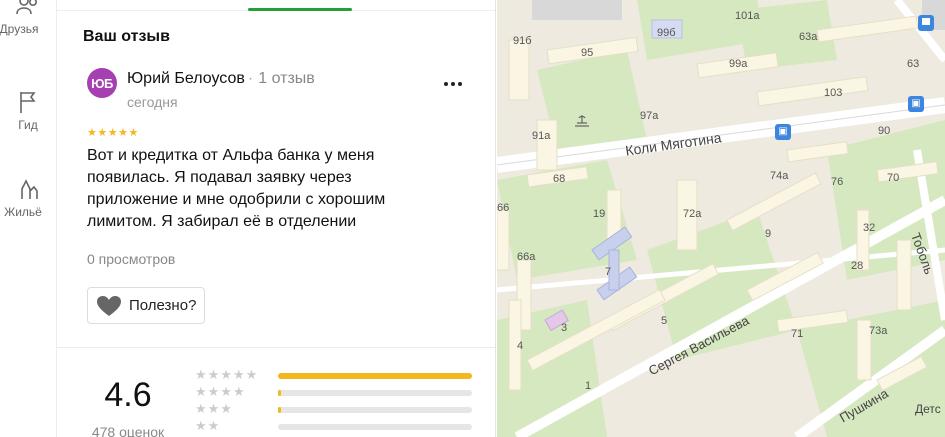 Image resolution: width=945 pixels, height=437 pixels. Describe the element at coordinates (599, 214) in the screenshot. I see `house-number: 19` at that location.